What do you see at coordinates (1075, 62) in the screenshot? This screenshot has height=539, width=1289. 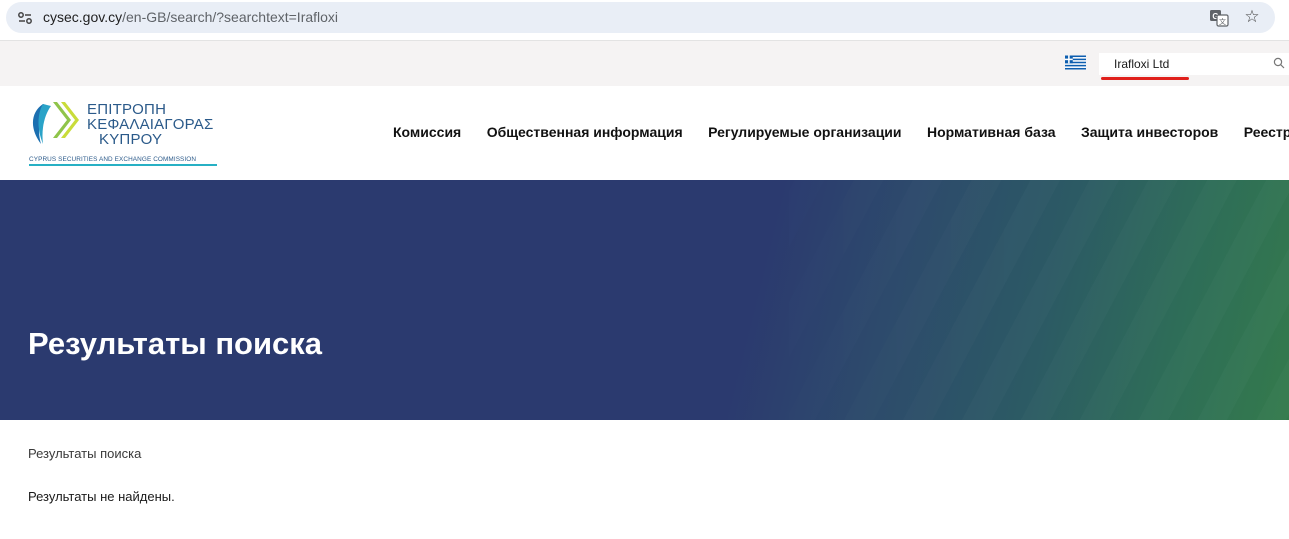 I see `greek-flag-icon` at bounding box center [1075, 62].